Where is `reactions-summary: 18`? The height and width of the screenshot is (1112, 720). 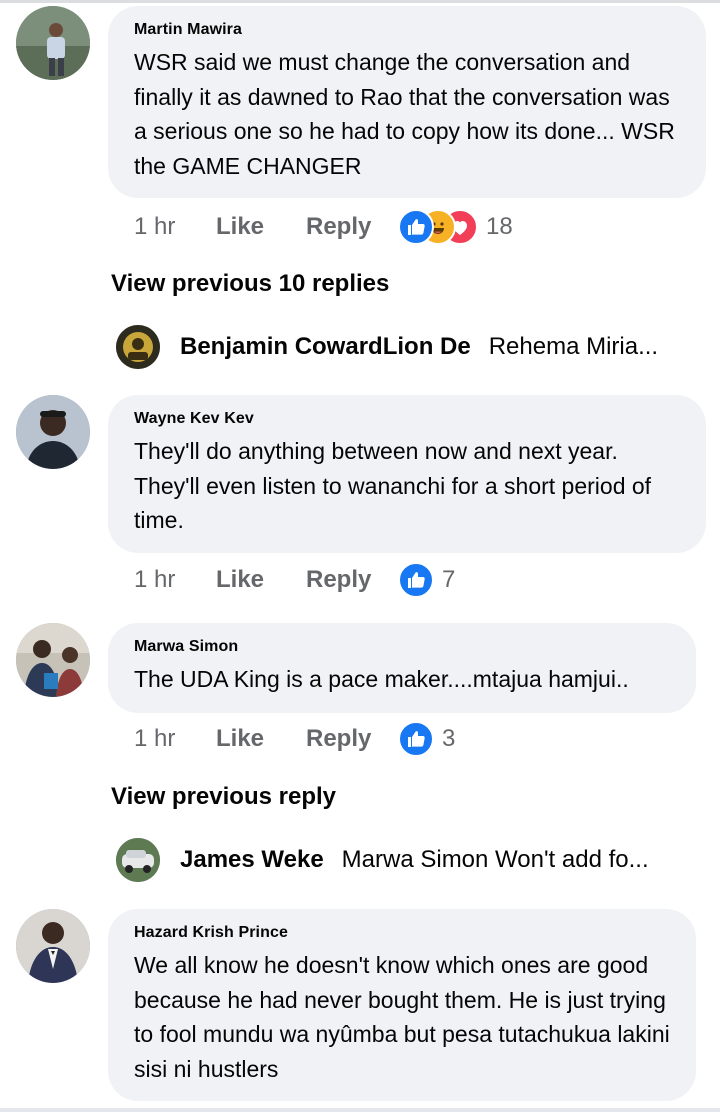
reactions-summary: 18 is located at coordinates (455, 227).